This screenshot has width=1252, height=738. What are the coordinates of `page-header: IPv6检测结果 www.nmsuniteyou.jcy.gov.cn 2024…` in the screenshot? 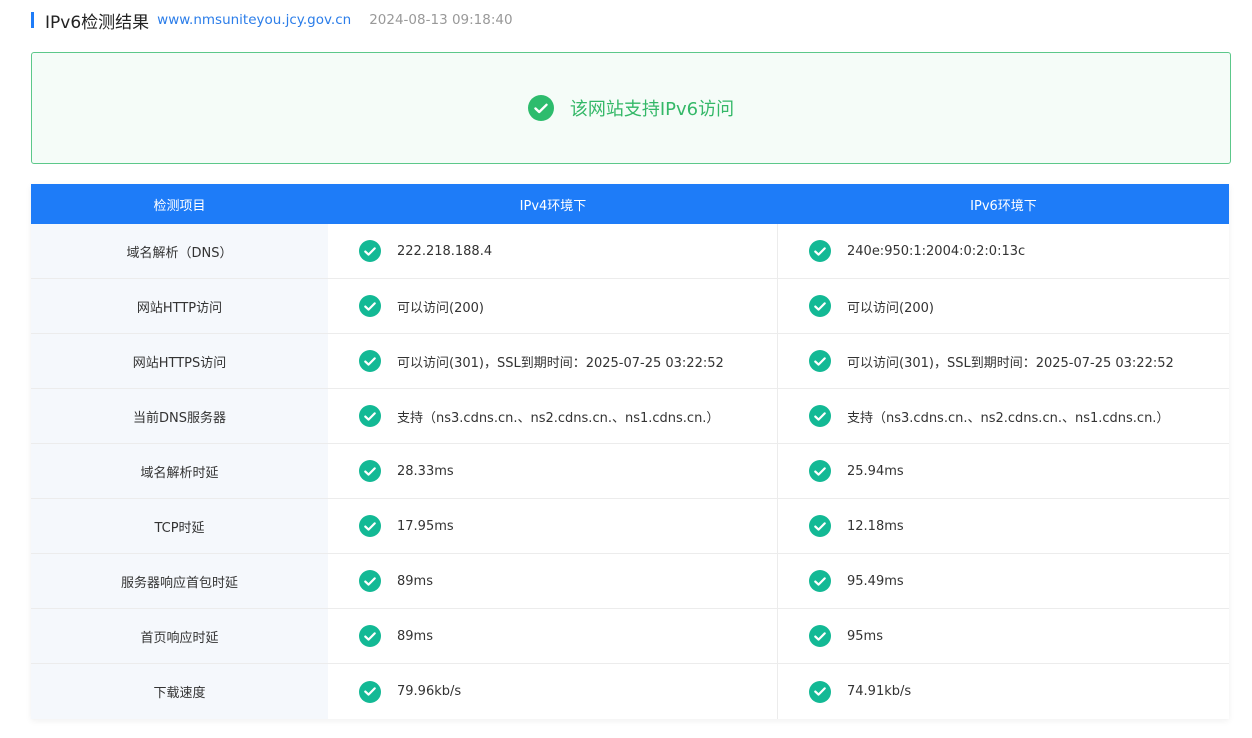 It's located at (272, 20).